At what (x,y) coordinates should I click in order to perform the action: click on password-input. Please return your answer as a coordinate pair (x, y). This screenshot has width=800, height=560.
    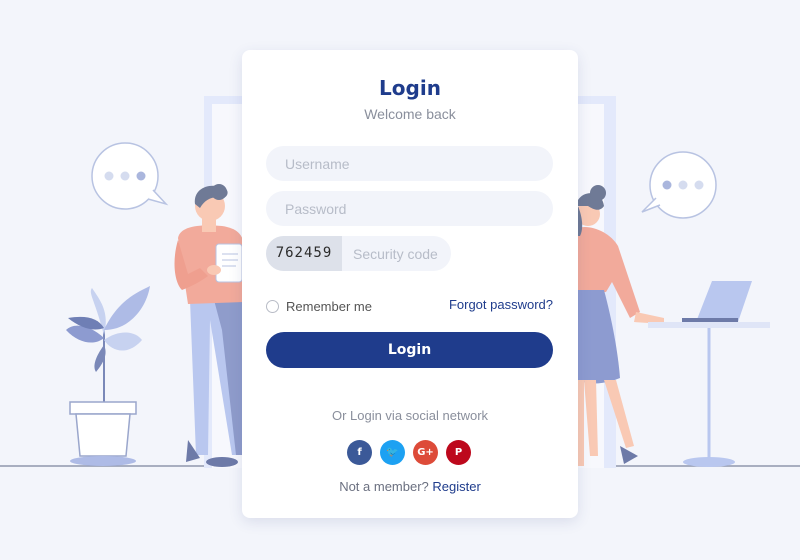
    Looking at the image, I should click on (409, 208).